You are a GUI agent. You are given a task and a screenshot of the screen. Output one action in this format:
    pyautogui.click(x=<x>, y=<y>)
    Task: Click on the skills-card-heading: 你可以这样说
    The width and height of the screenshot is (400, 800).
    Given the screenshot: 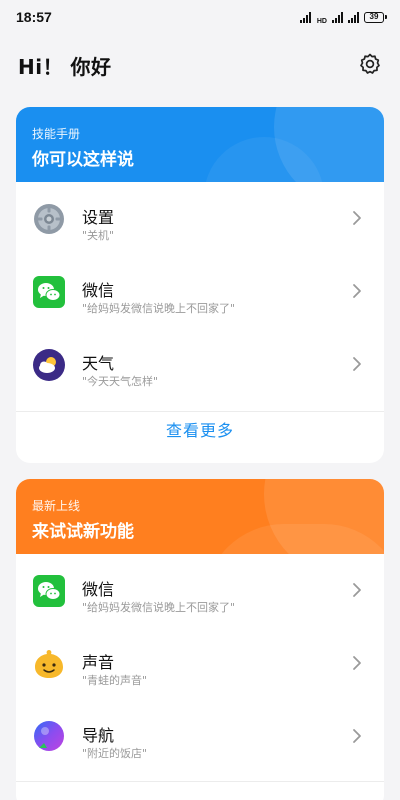 What is the action you would take?
    pyautogui.click(x=83, y=160)
    